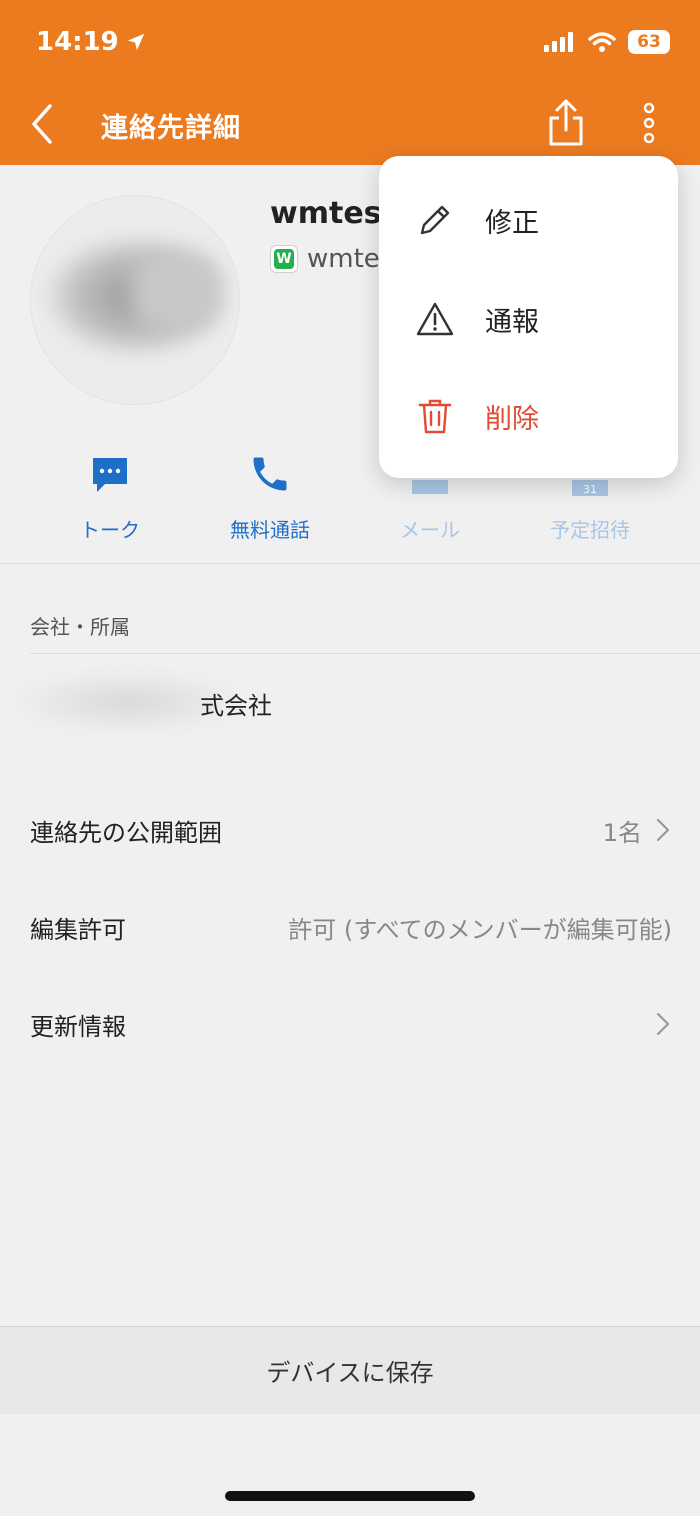  What do you see at coordinates (78, 929) in the screenshot?
I see `edit-permission-label: 編集許可` at bounding box center [78, 929].